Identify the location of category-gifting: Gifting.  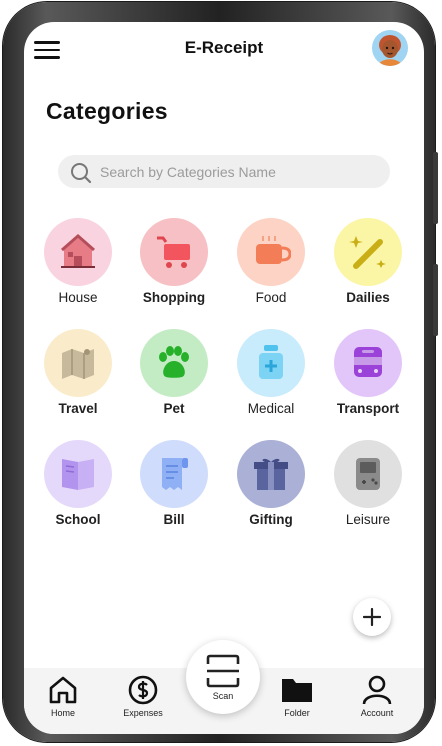
(271, 483).